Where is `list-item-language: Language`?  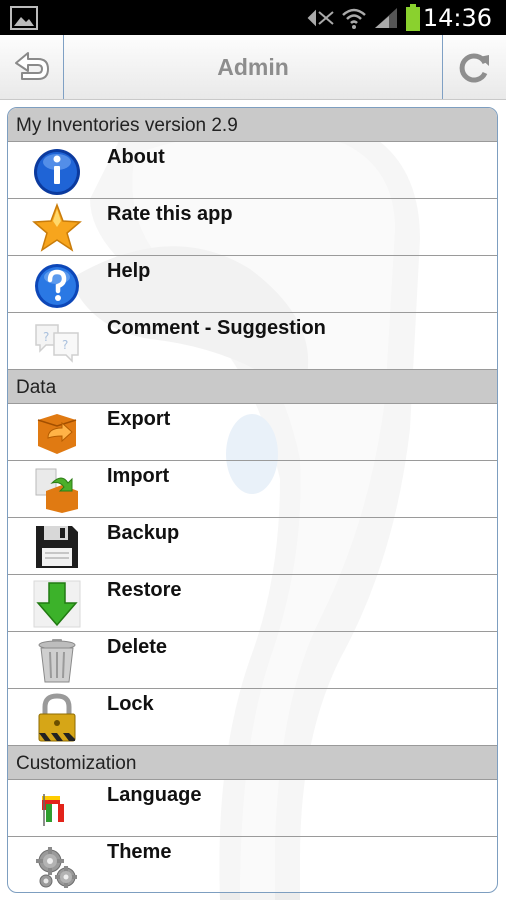
list-item-language: Language is located at coordinates (252, 808).